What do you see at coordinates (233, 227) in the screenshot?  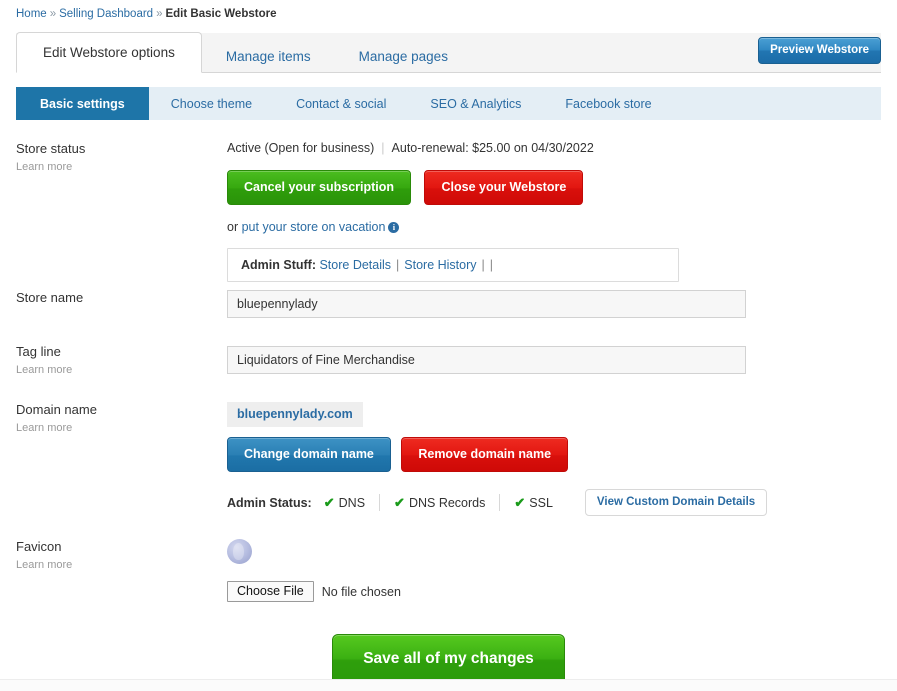 I see `vacation-or-text: or` at bounding box center [233, 227].